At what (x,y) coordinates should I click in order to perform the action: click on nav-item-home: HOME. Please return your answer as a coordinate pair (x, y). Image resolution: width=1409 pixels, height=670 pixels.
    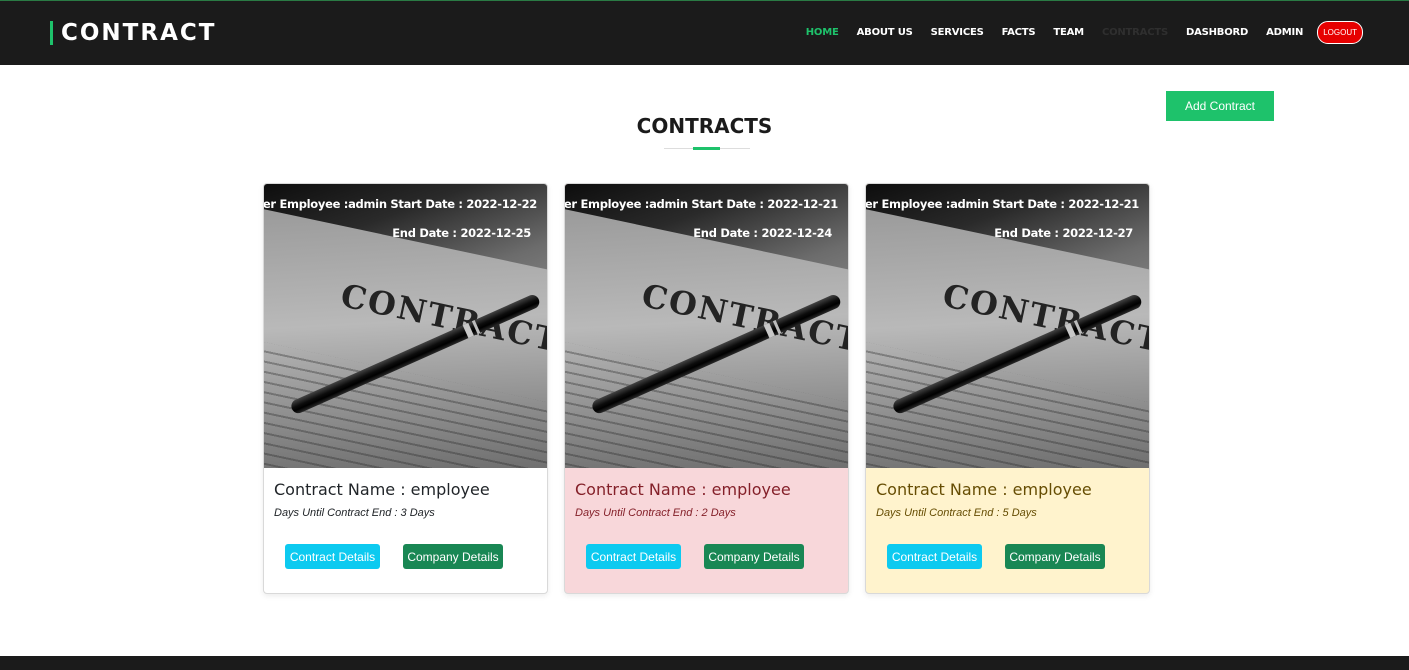
    Looking at the image, I should click on (822, 32).